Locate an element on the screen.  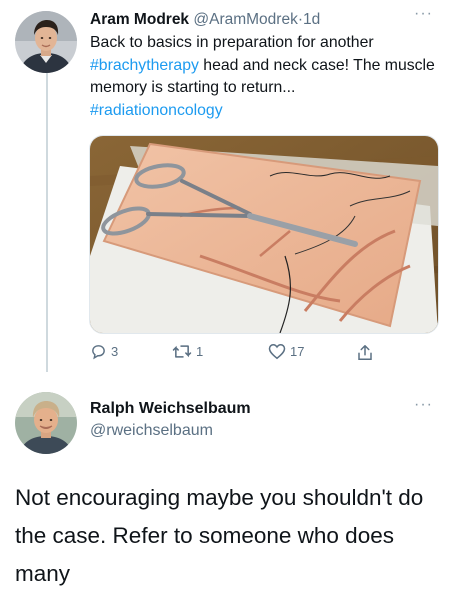
author-name: Aram Modrek is located at coordinates (139, 19).